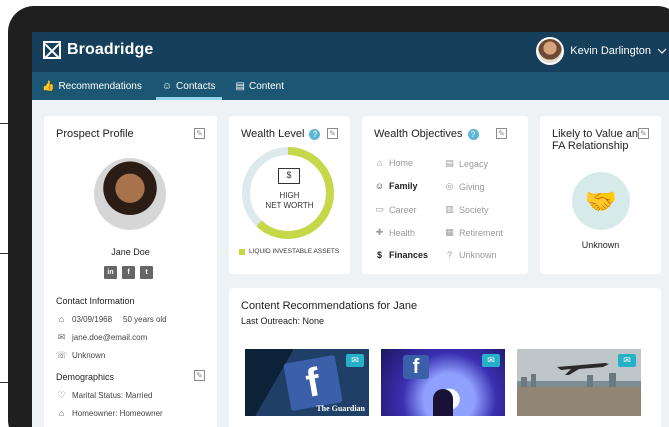 This screenshot has height=427, width=669. Describe the element at coordinates (289, 205) in the screenshot. I see `wealth-level-line2: NET WORTH` at that location.